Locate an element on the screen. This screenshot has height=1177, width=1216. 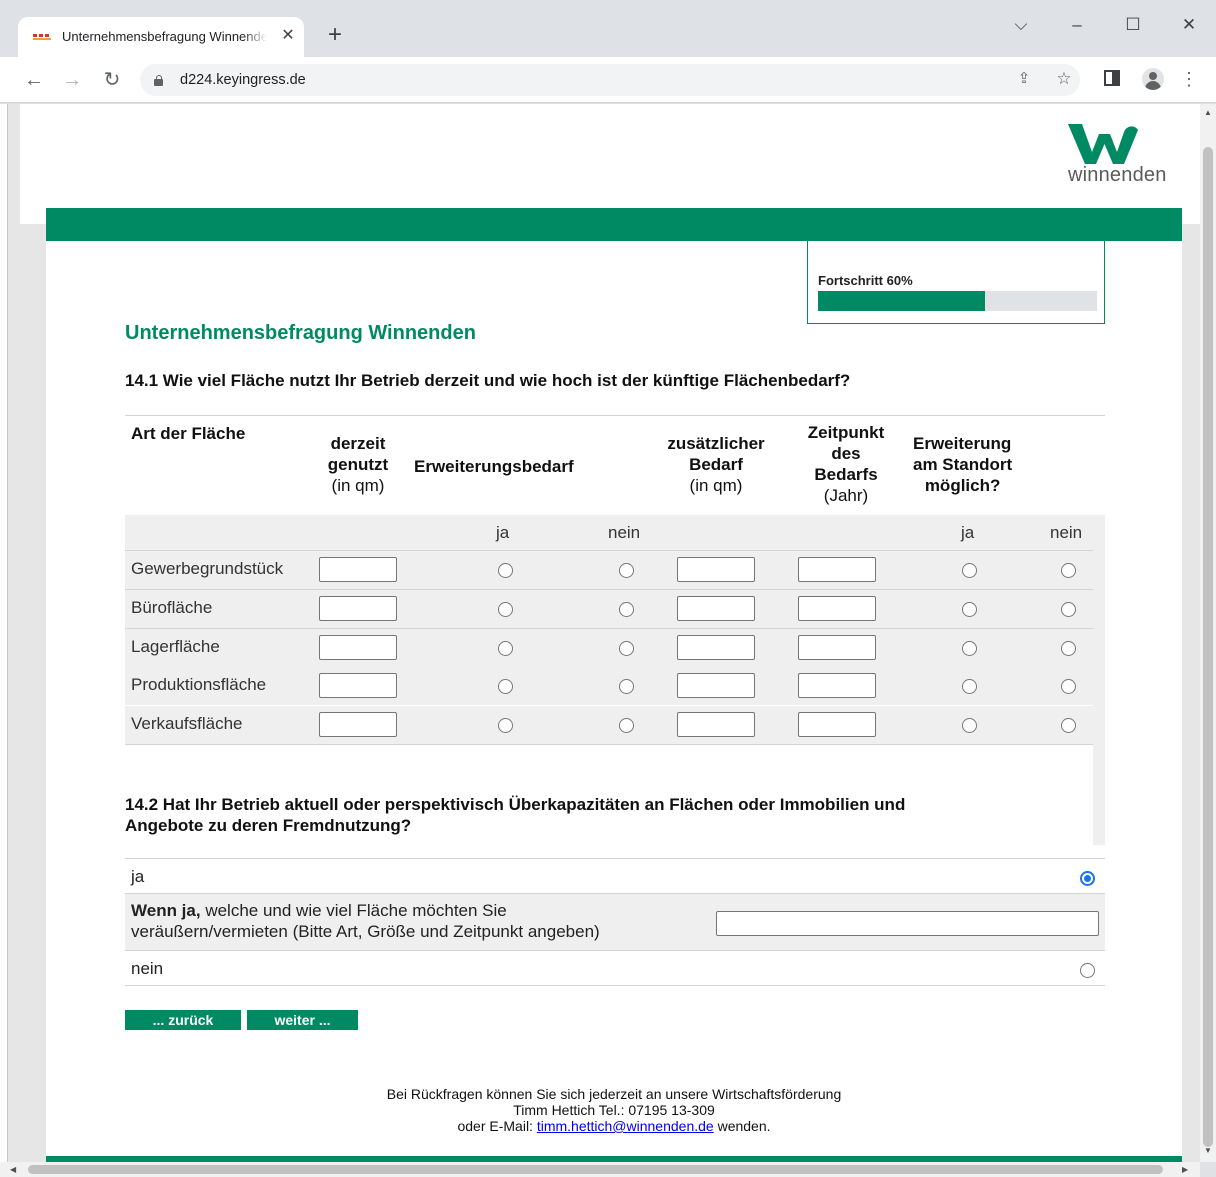
q142-bottom-border is located at coordinates (615, 985).